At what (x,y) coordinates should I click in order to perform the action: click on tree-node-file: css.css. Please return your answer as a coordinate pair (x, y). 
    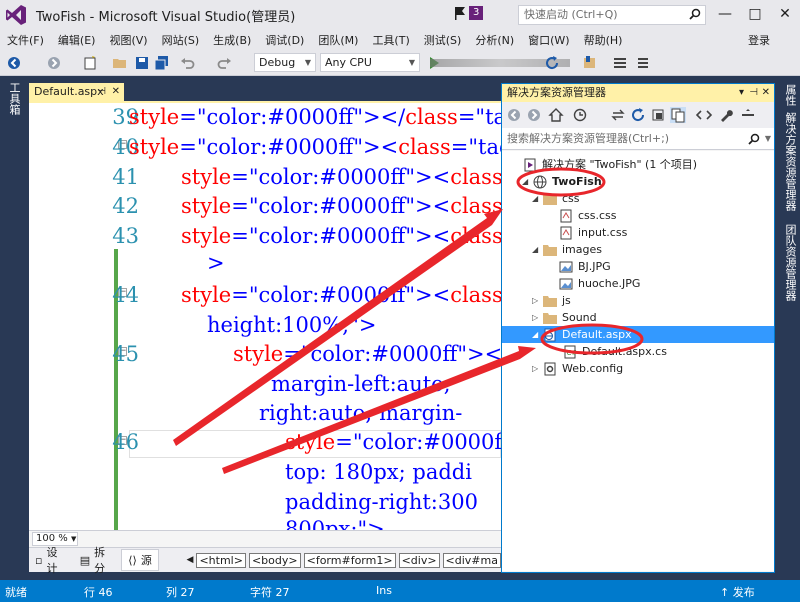
    Looking at the image, I should click on (587, 215).